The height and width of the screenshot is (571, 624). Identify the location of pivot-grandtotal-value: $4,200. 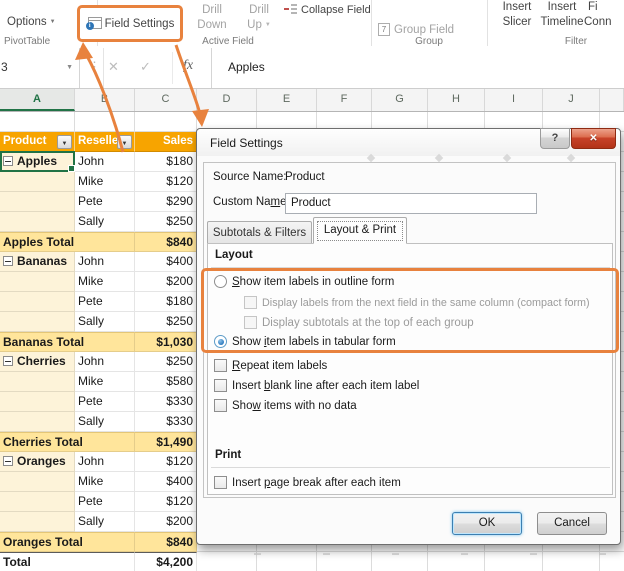
(166, 561).